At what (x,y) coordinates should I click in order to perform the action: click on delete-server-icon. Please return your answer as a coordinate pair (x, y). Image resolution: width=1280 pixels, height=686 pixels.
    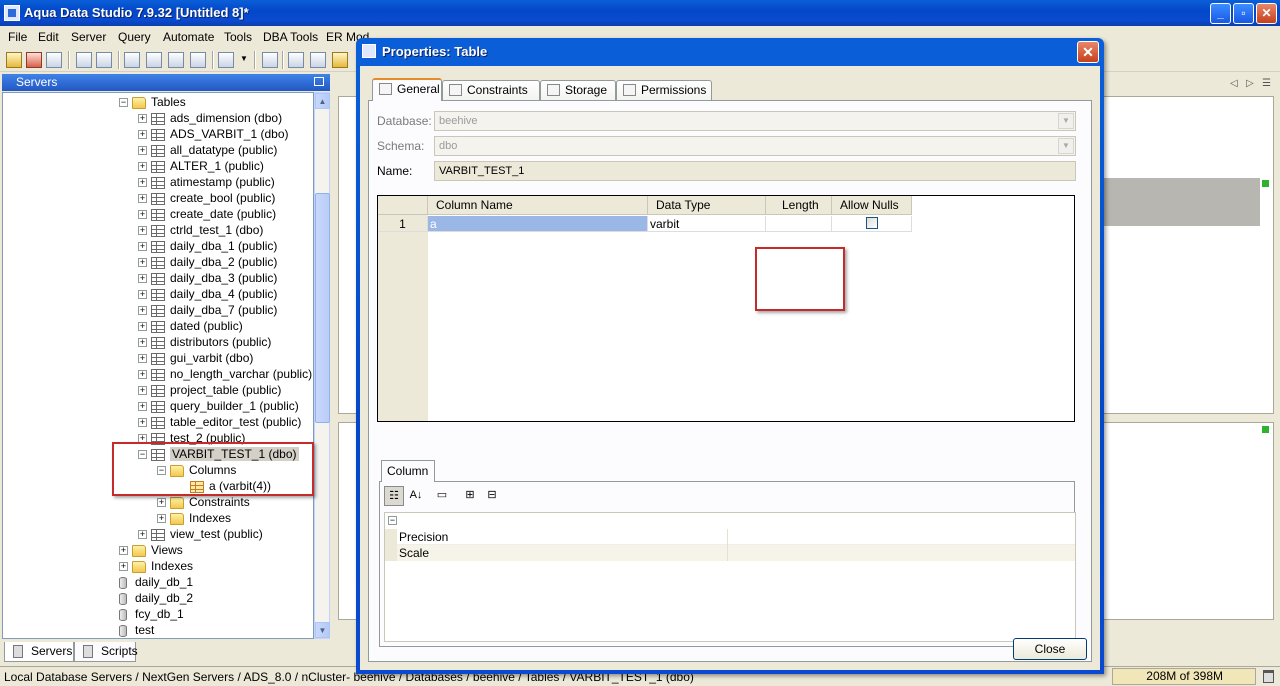
    Looking at the image, I should click on (34, 60).